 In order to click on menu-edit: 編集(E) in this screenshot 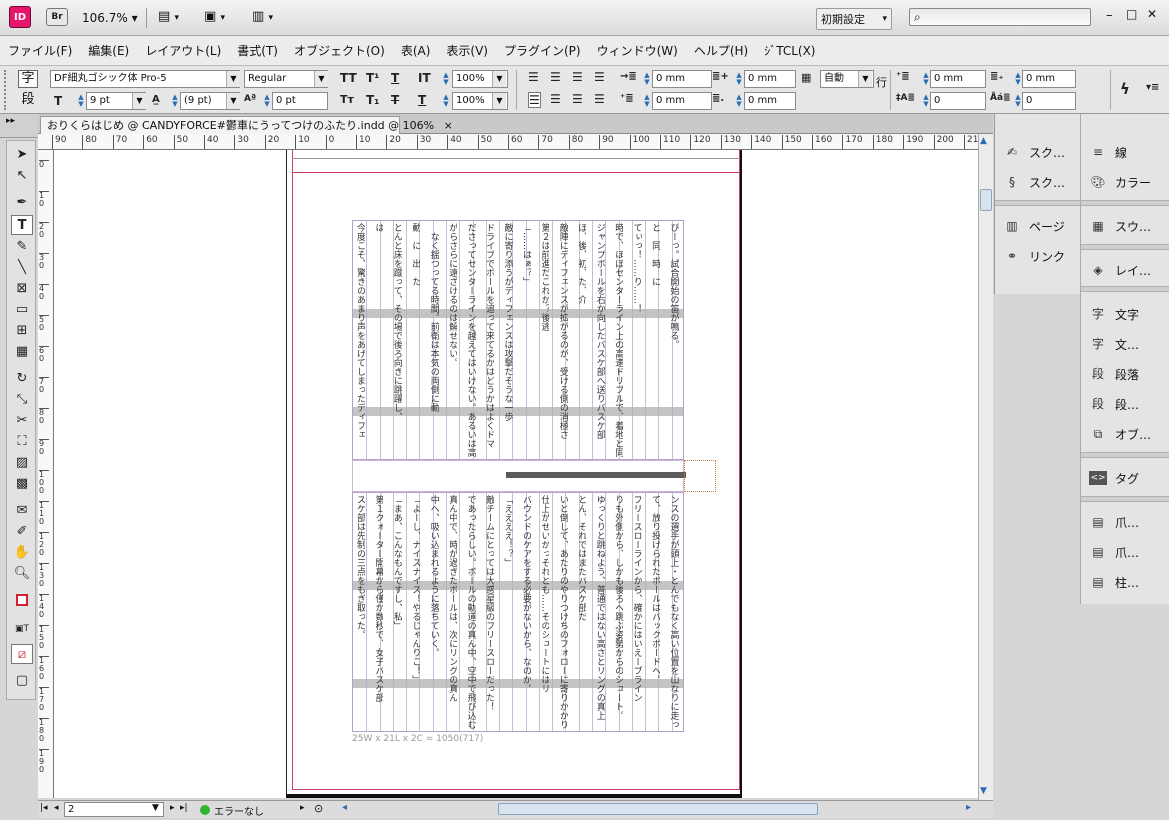, I will do `click(108, 50)`.